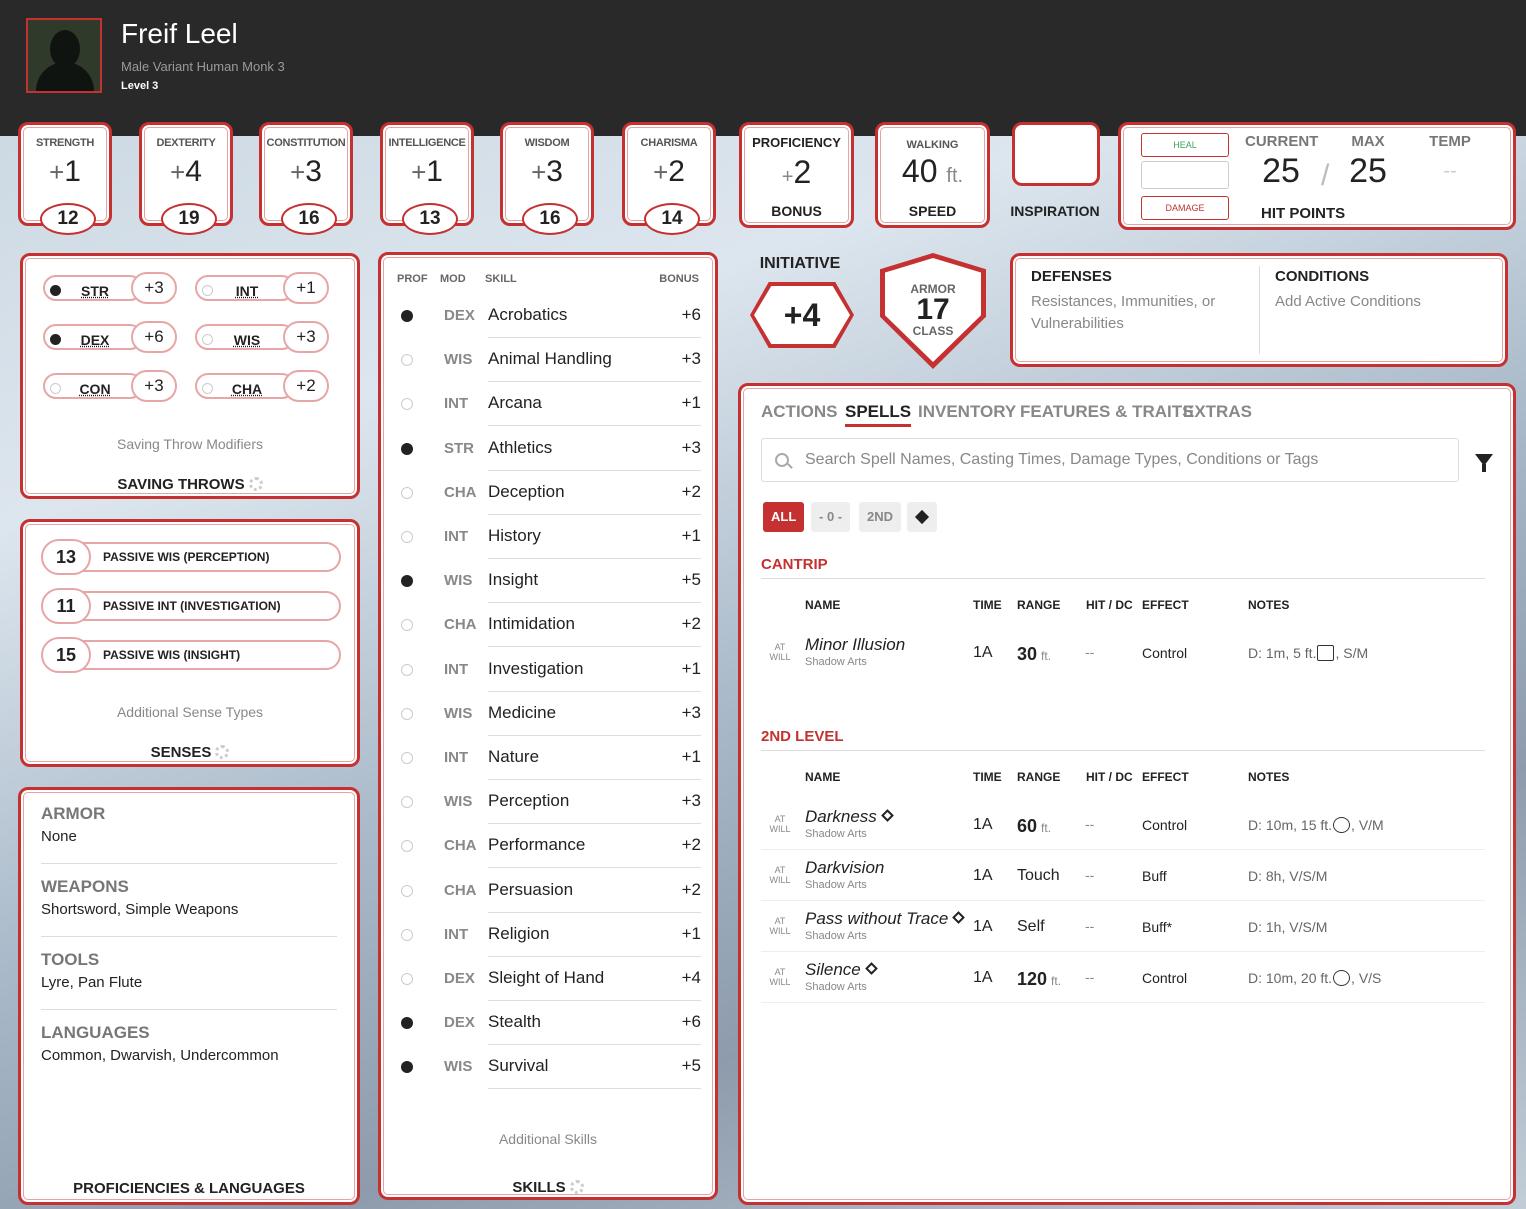 This screenshot has height=1209, width=1526. I want to click on hit-points-label: HIT POINTS, so click(1303, 213).